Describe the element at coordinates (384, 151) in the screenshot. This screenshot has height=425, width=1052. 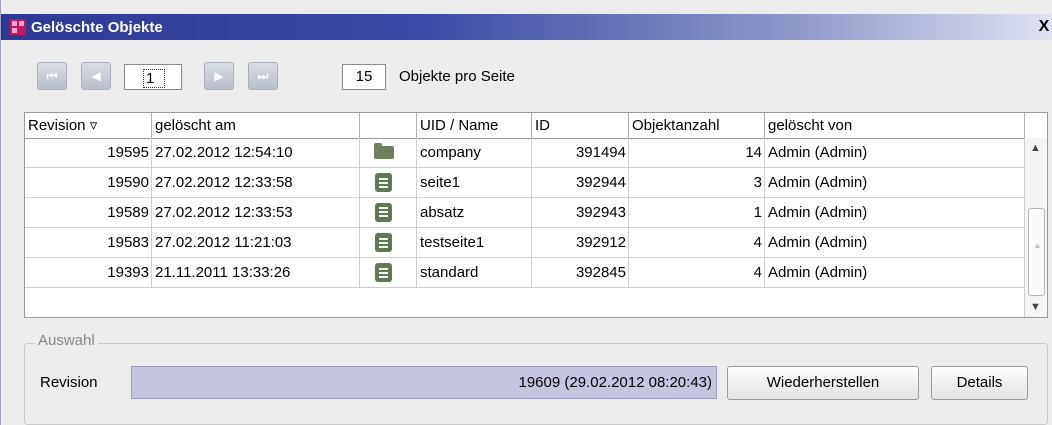
I see `folder-icon` at that location.